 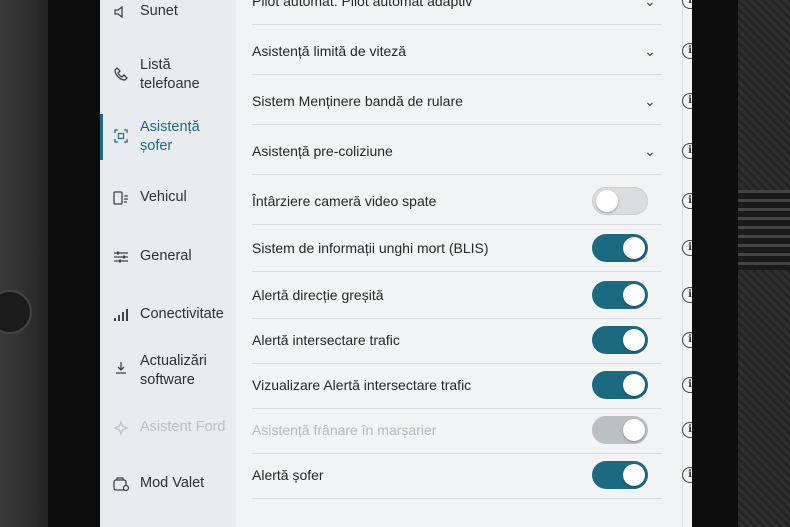 I want to click on download-icon, so click(x=121, y=368).